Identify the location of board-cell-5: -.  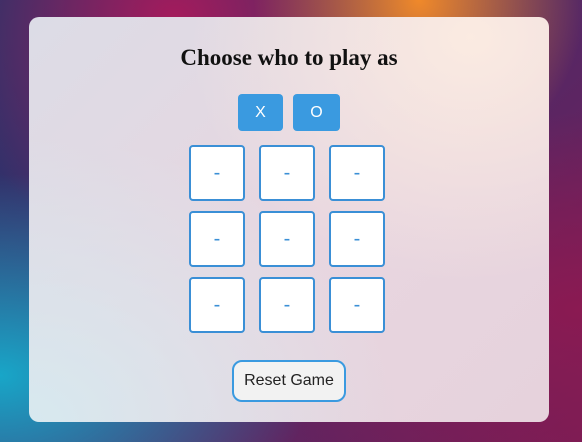
(287, 239).